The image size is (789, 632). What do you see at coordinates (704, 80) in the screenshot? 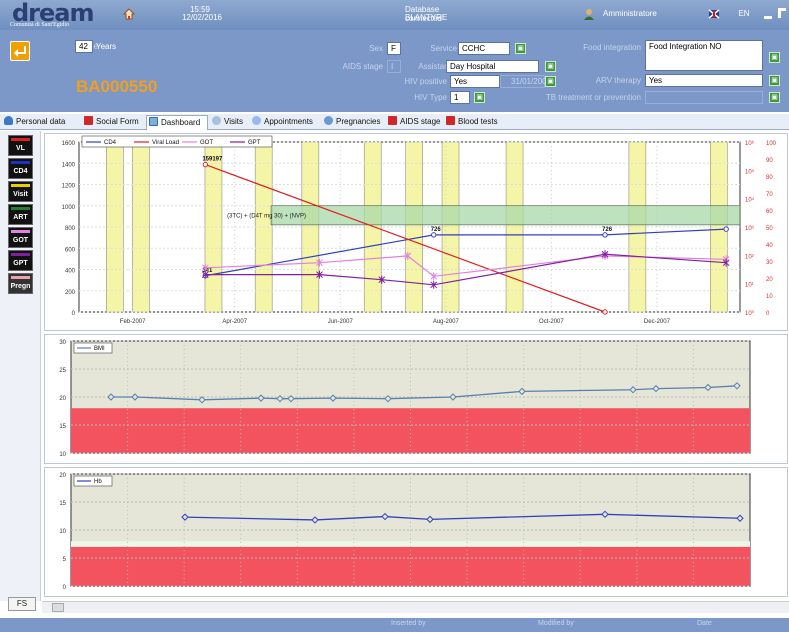
I see `arv-therapy-field: Yes` at bounding box center [704, 80].